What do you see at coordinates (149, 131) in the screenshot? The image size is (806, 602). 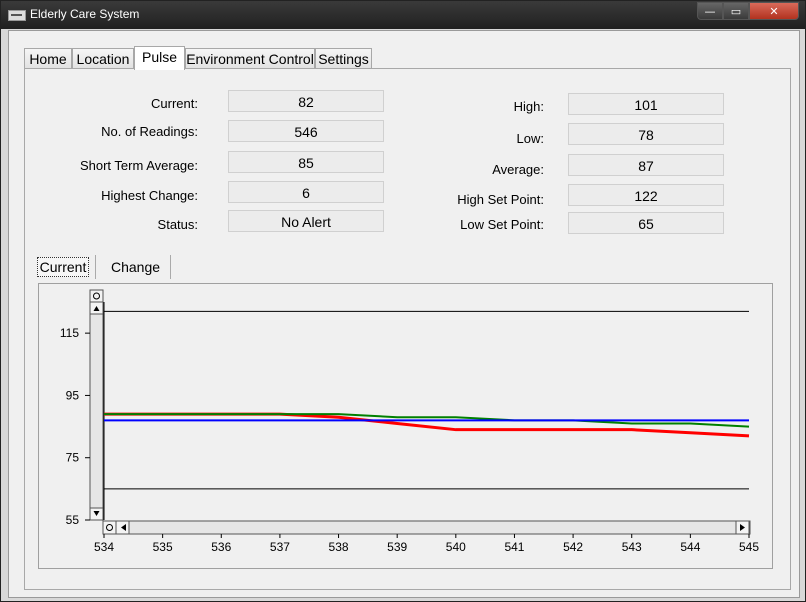 I see `readings-label: No. of Readings:` at bounding box center [149, 131].